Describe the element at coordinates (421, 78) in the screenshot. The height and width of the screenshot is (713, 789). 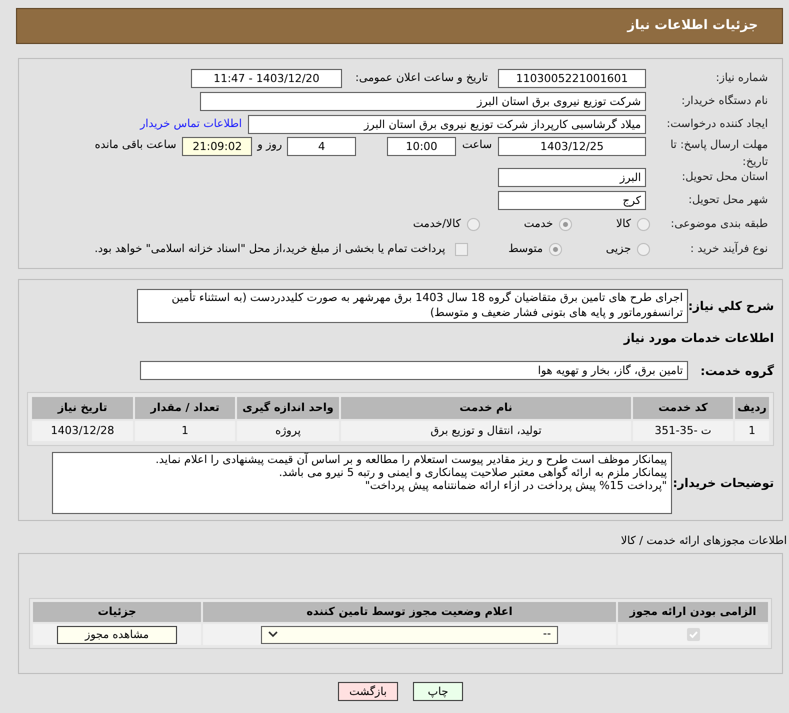
I see `field-label: تاریخ و ساعت اعلان عمومی:` at that location.